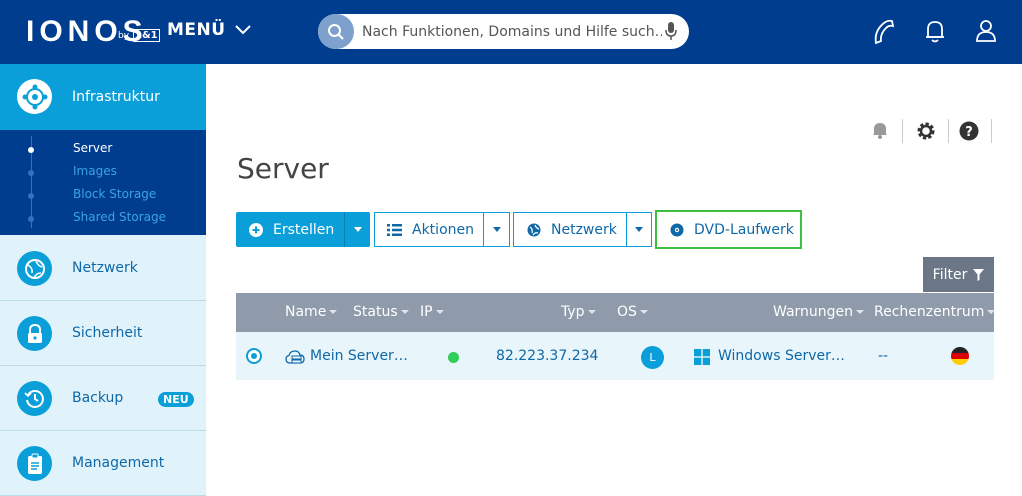 This screenshot has height=496, width=1022. What do you see at coordinates (107, 333) in the screenshot?
I see `sidebar-item-label: Sicherheit` at bounding box center [107, 333].